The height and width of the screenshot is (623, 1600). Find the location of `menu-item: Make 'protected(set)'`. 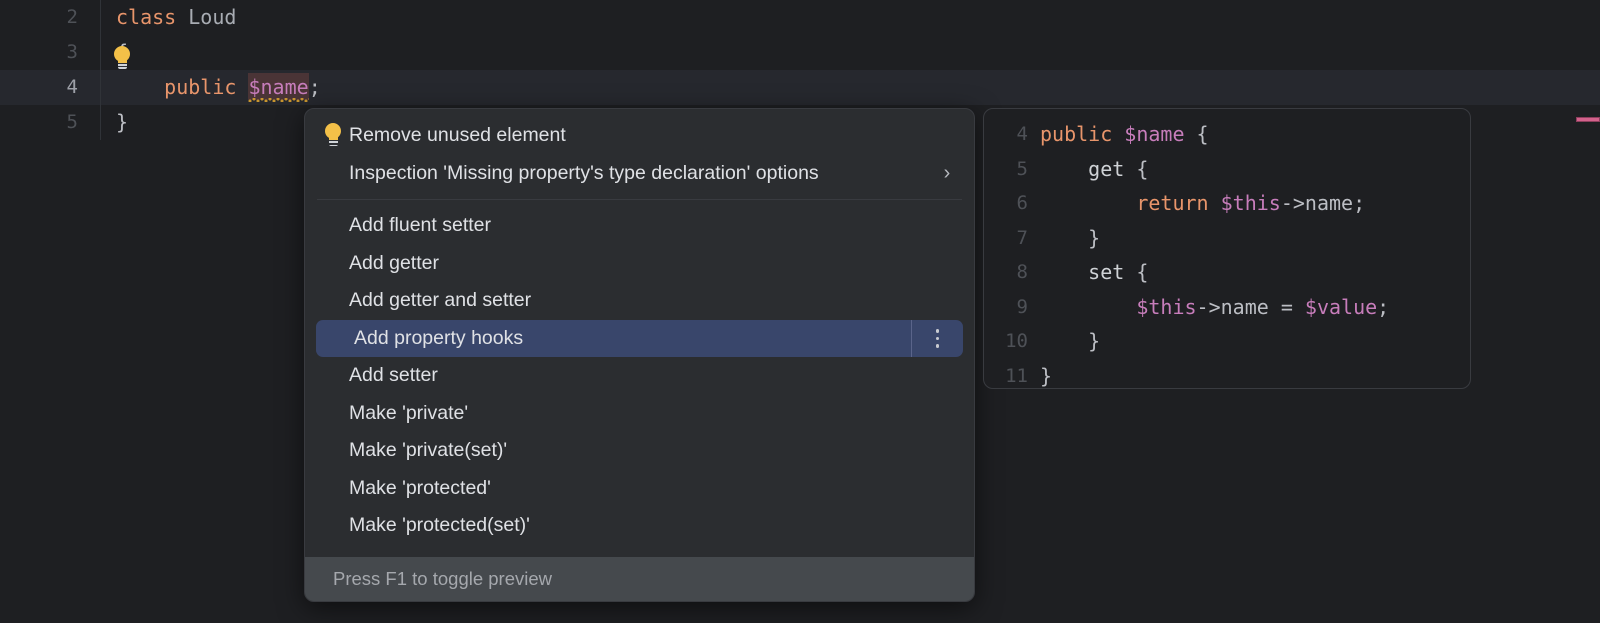

menu-item: Make 'protected(set)' is located at coordinates (639, 526).